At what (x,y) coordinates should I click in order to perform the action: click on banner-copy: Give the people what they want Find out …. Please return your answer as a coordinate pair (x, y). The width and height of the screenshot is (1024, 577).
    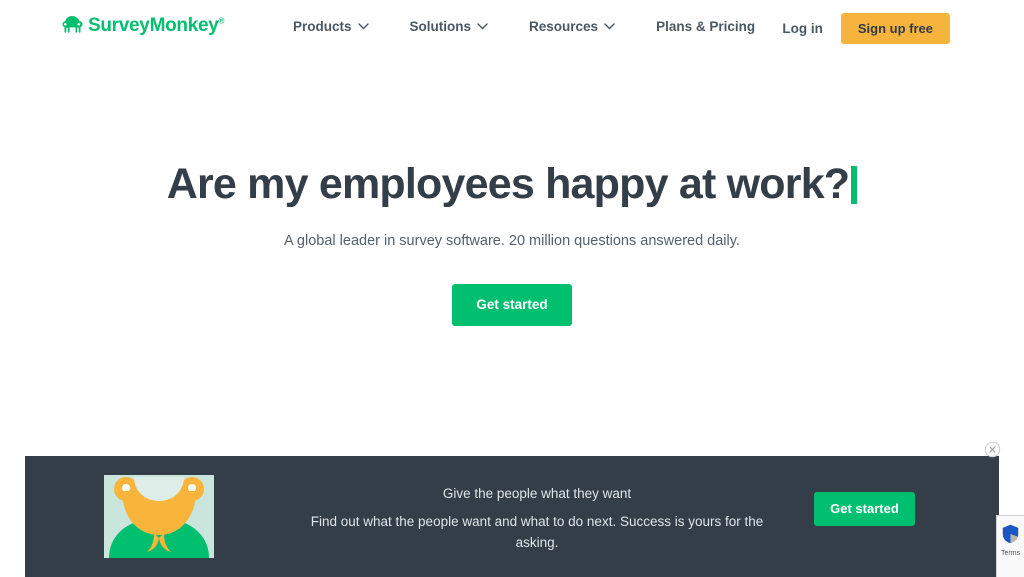
    Looking at the image, I should click on (537, 519).